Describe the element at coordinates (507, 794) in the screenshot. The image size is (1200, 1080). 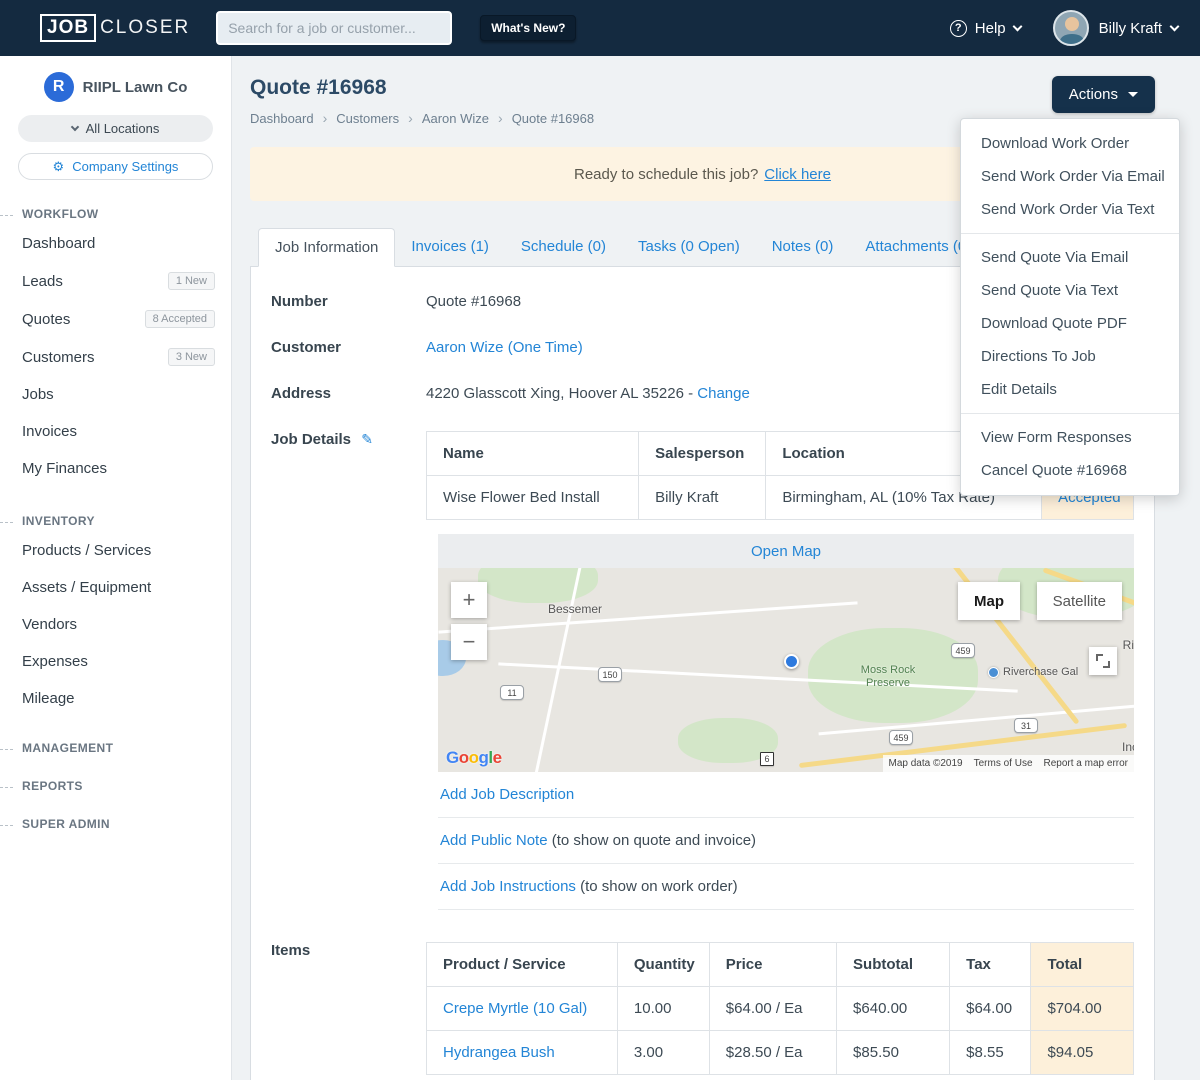
I see `add-job-description-link: Add Job Description` at that location.